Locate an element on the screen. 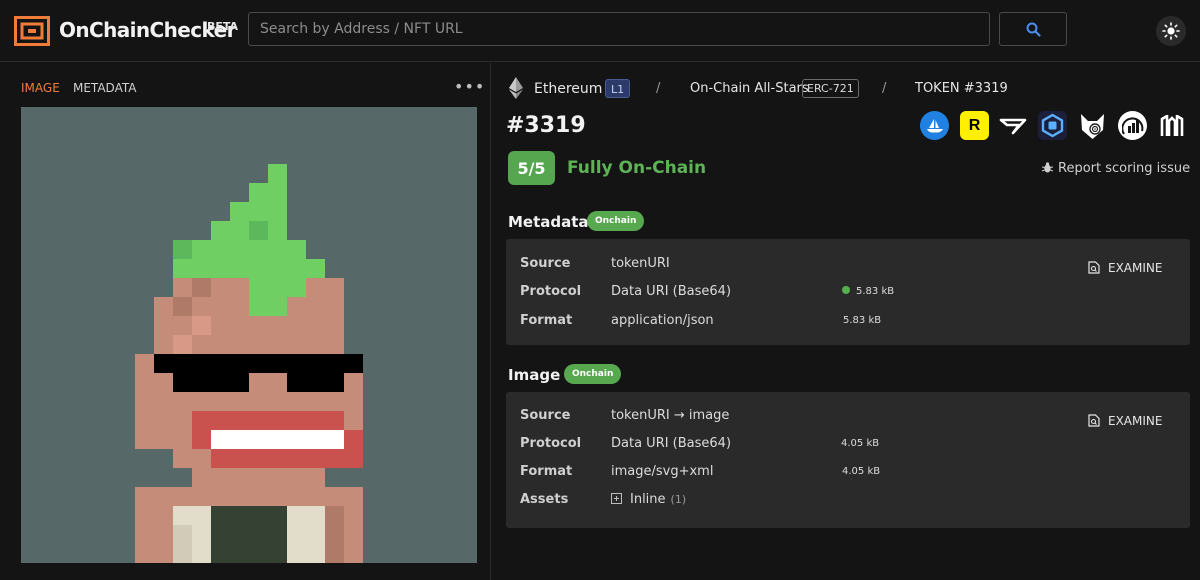 The image size is (1200, 580). score-label: Fully On-Chain is located at coordinates (637, 168).